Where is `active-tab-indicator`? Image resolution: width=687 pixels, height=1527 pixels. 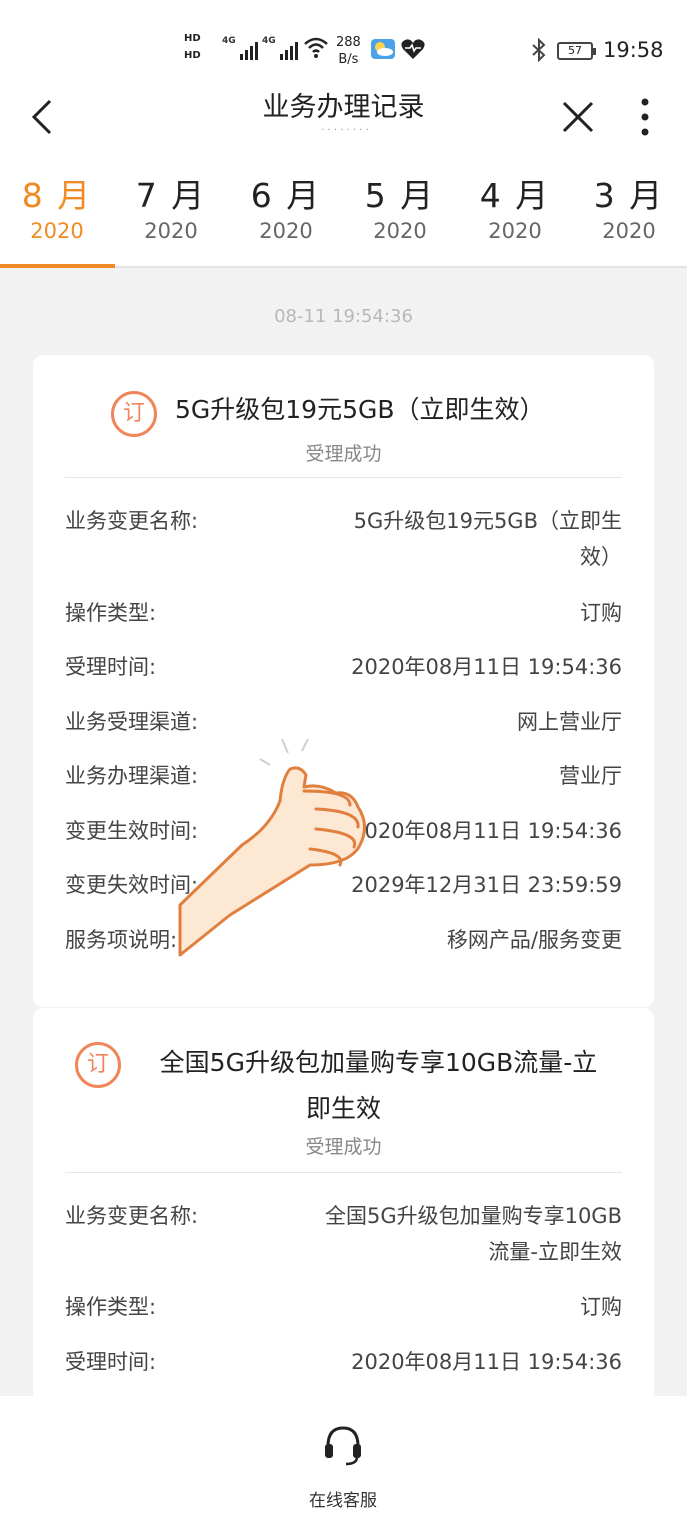
active-tab-indicator is located at coordinates (57, 266).